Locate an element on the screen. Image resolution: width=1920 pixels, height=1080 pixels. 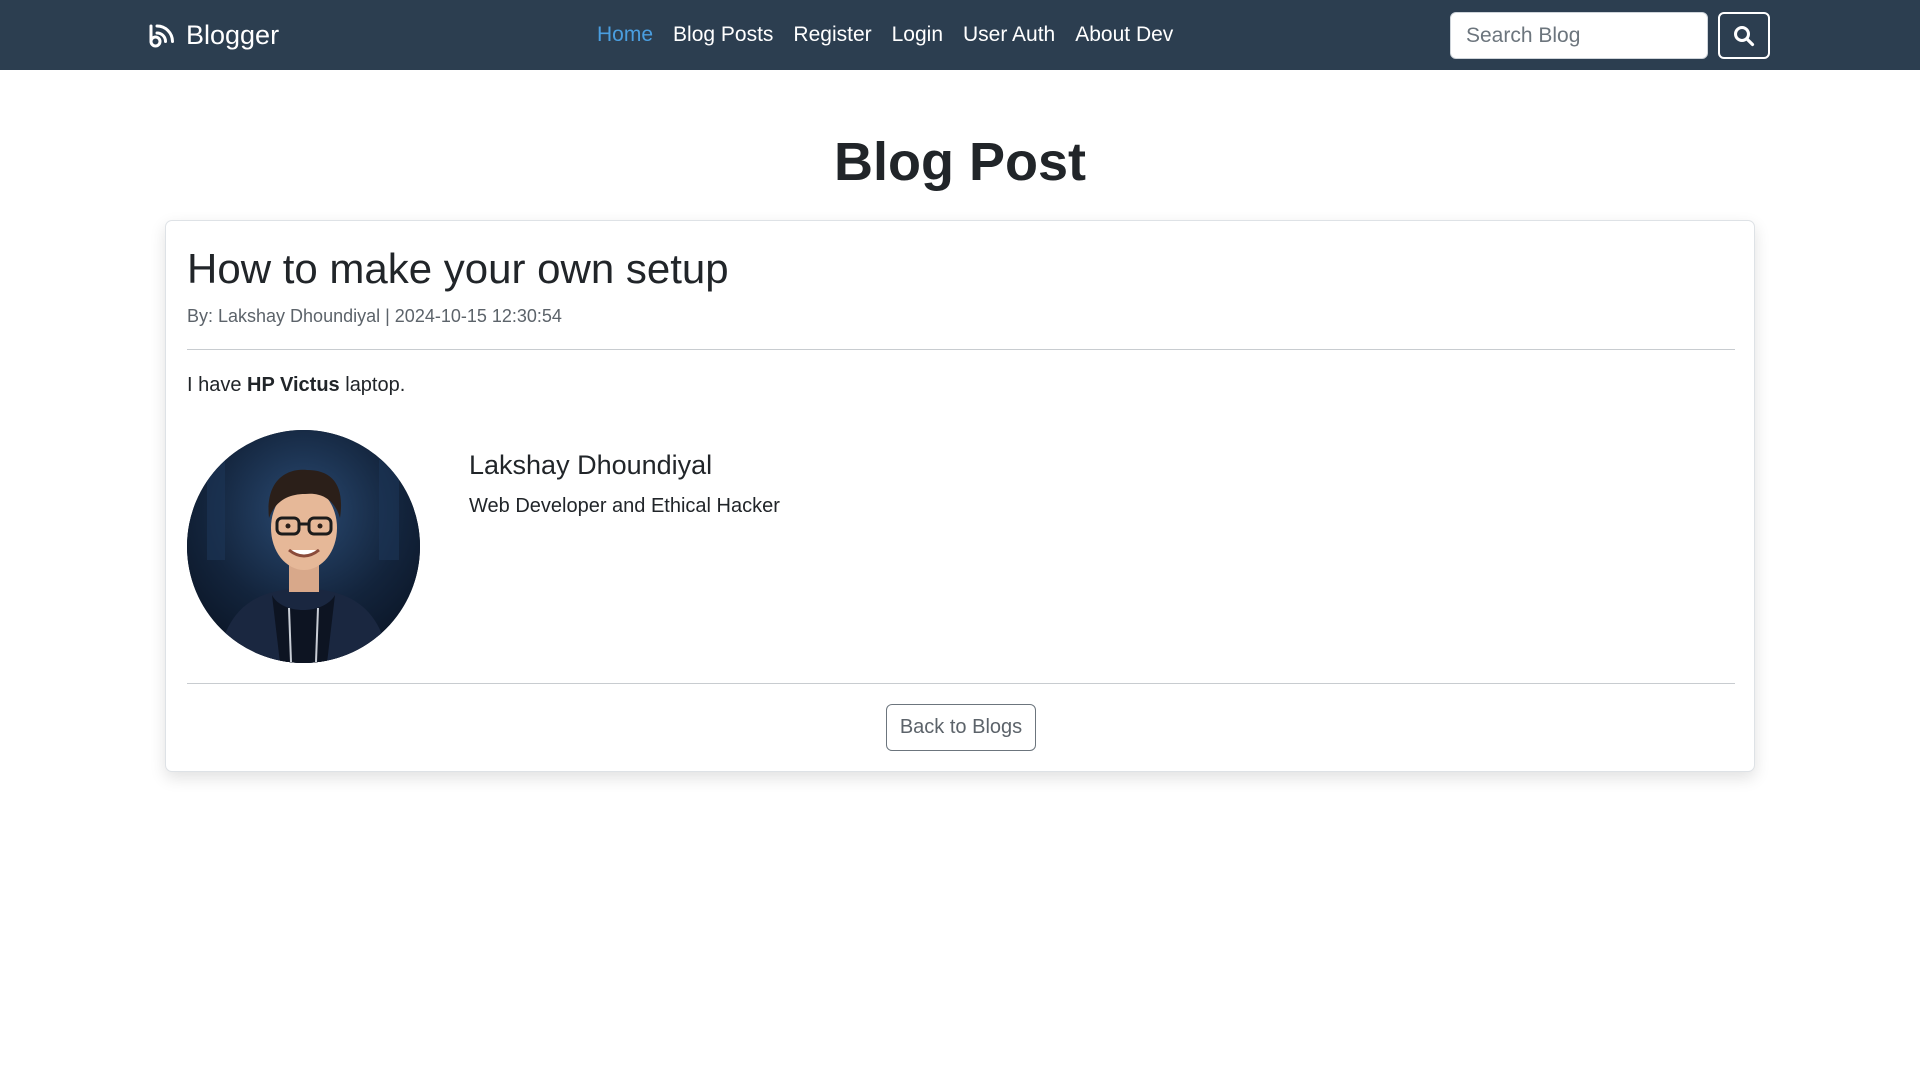
blog-icon is located at coordinates (161, 36).